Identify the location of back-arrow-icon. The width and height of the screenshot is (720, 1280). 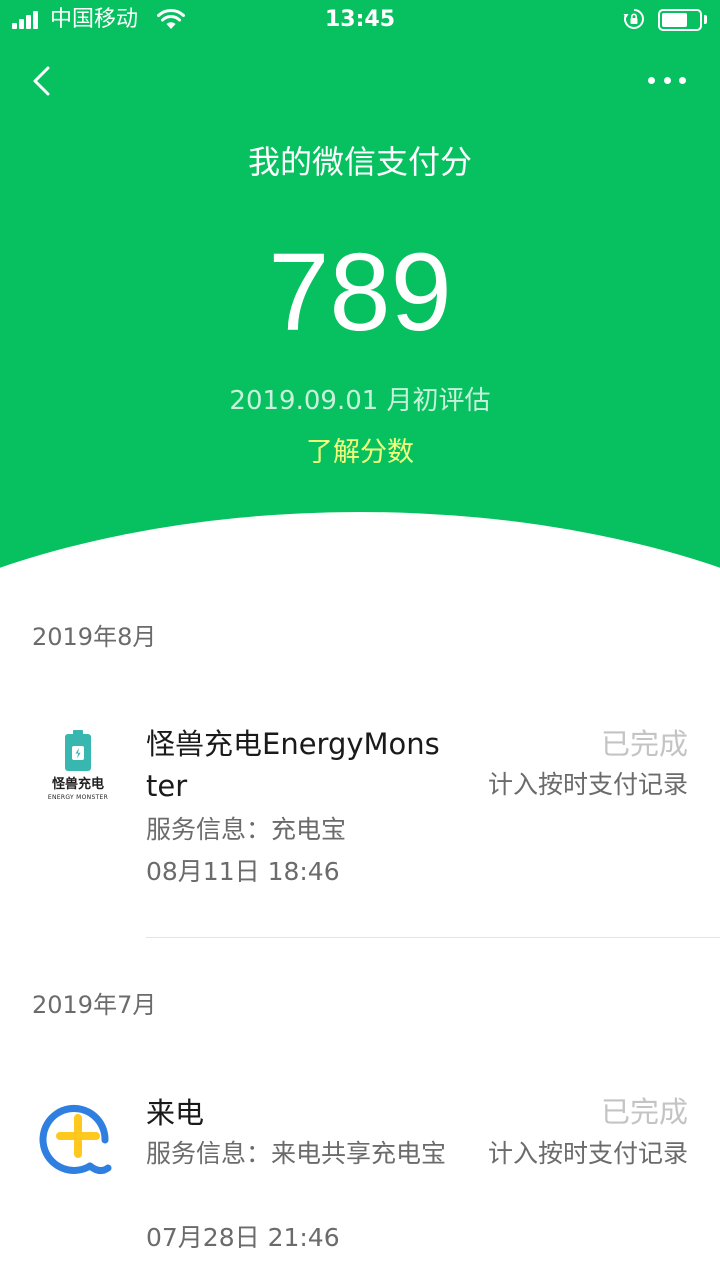
(42, 81).